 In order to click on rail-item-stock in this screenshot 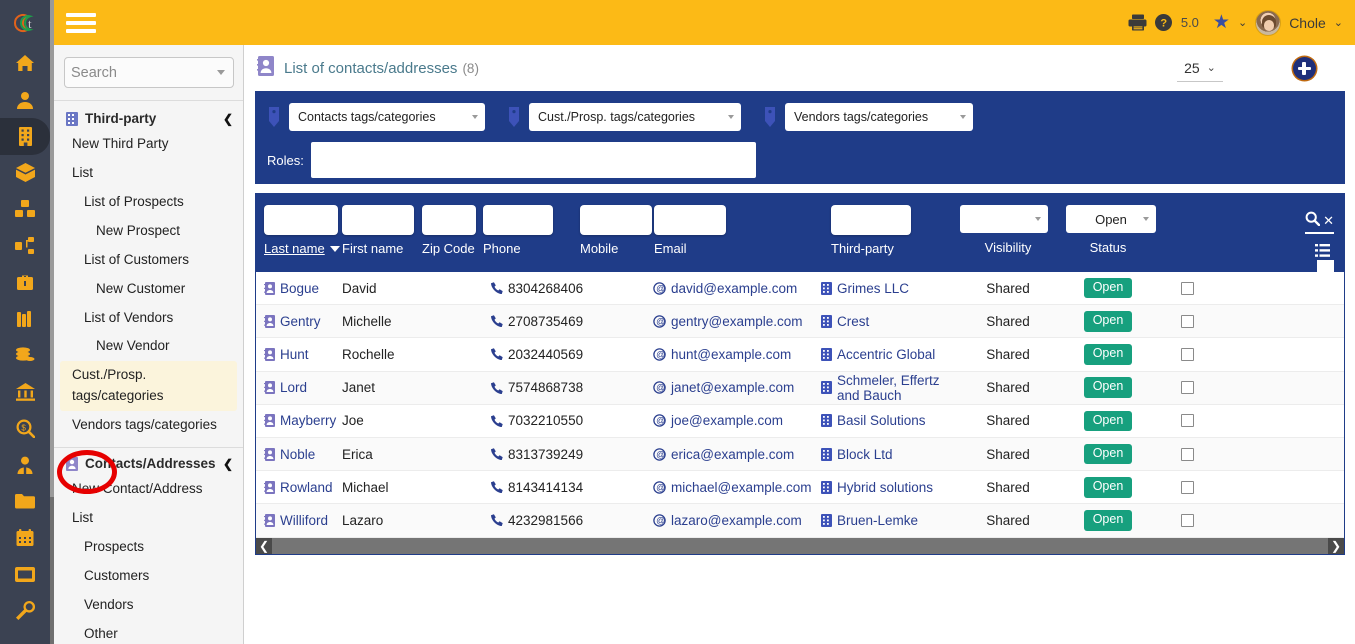, I will do `click(25, 209)`.